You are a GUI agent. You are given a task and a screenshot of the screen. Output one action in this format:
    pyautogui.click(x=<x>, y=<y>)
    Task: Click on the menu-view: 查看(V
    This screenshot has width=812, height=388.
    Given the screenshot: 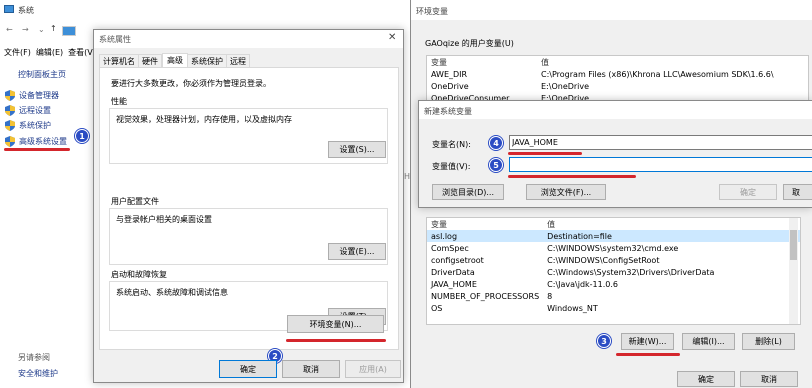 What is the action you would take?
    pyautogui.click(x=80, y=53)
    